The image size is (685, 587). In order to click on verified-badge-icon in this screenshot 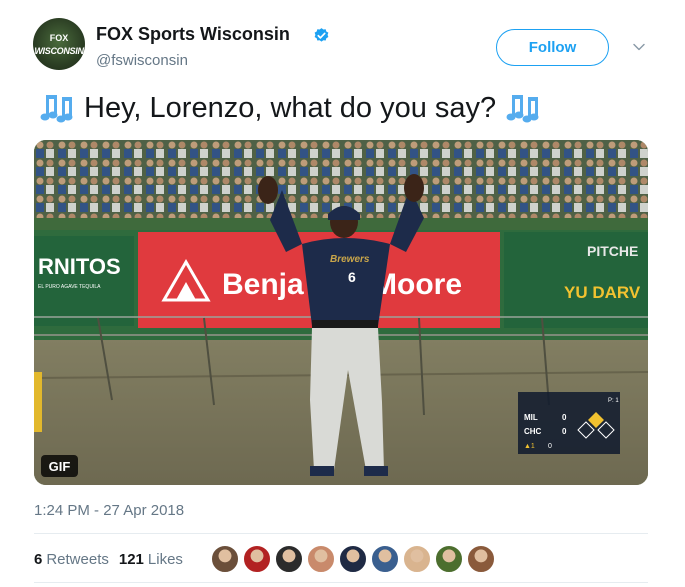, I will do `click(321, 35)`.